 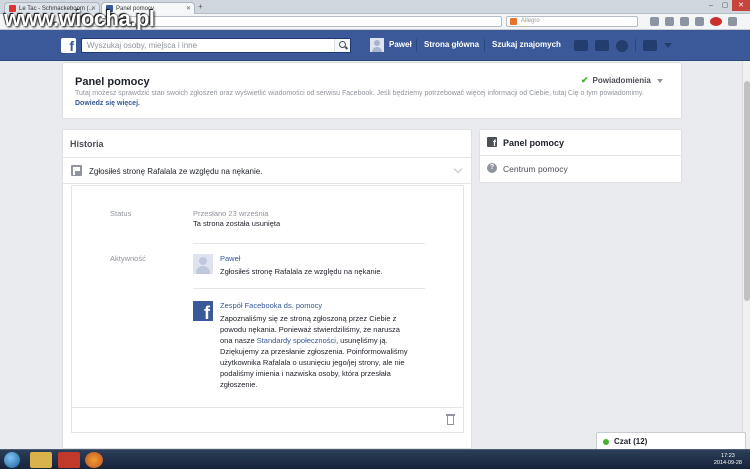 I want to click on status-date: Przesłano 23 września, so click(x=231, y=213).